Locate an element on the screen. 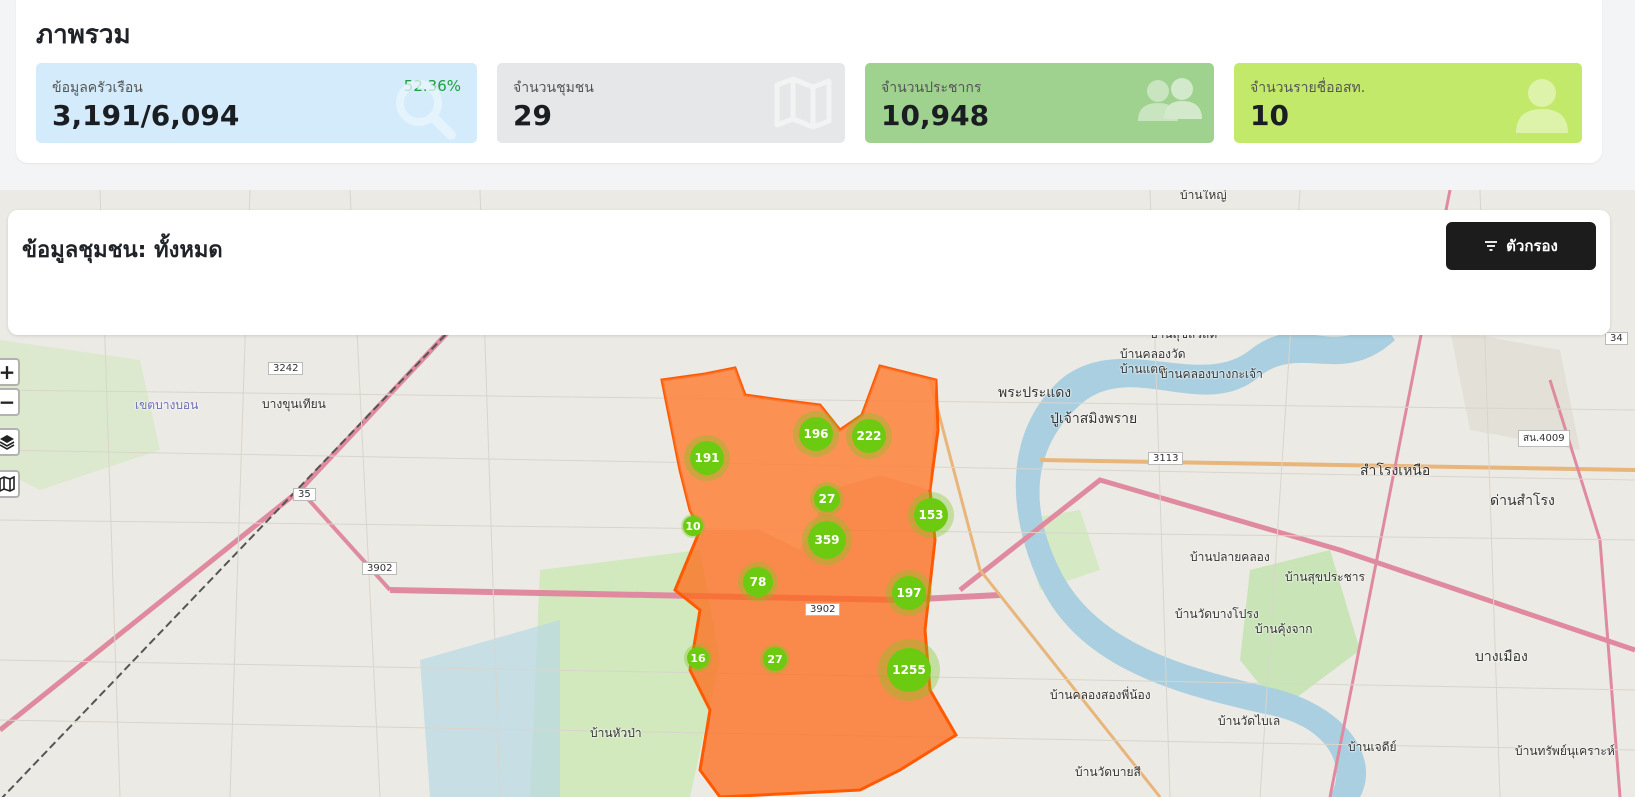 The image size is (1635, 797). map-place-label: สำโรงเหนือ is located at coordinates (1395, 471).